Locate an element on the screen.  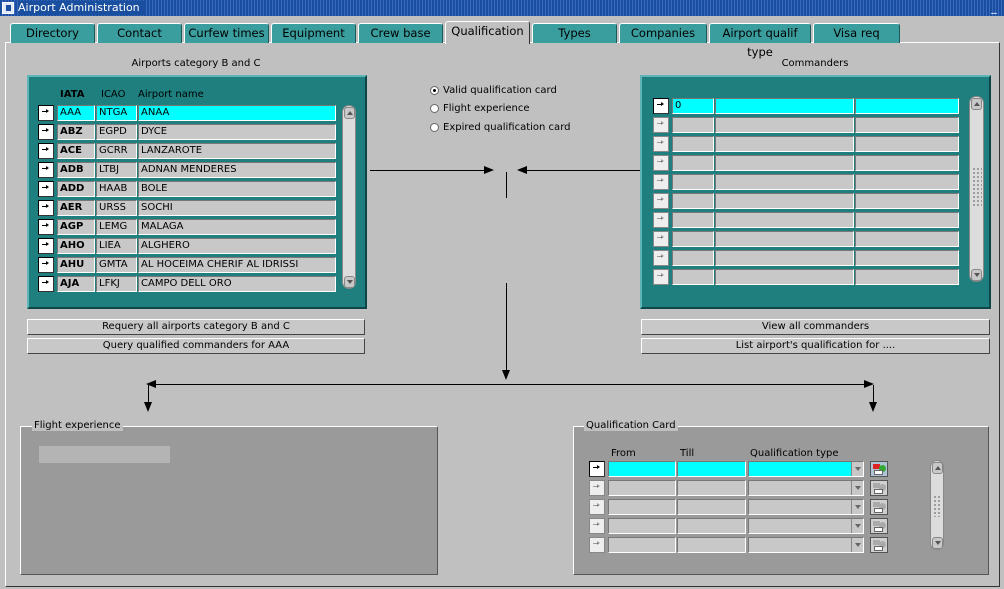
iata-cell: AER is located at coordinates (76, 208).